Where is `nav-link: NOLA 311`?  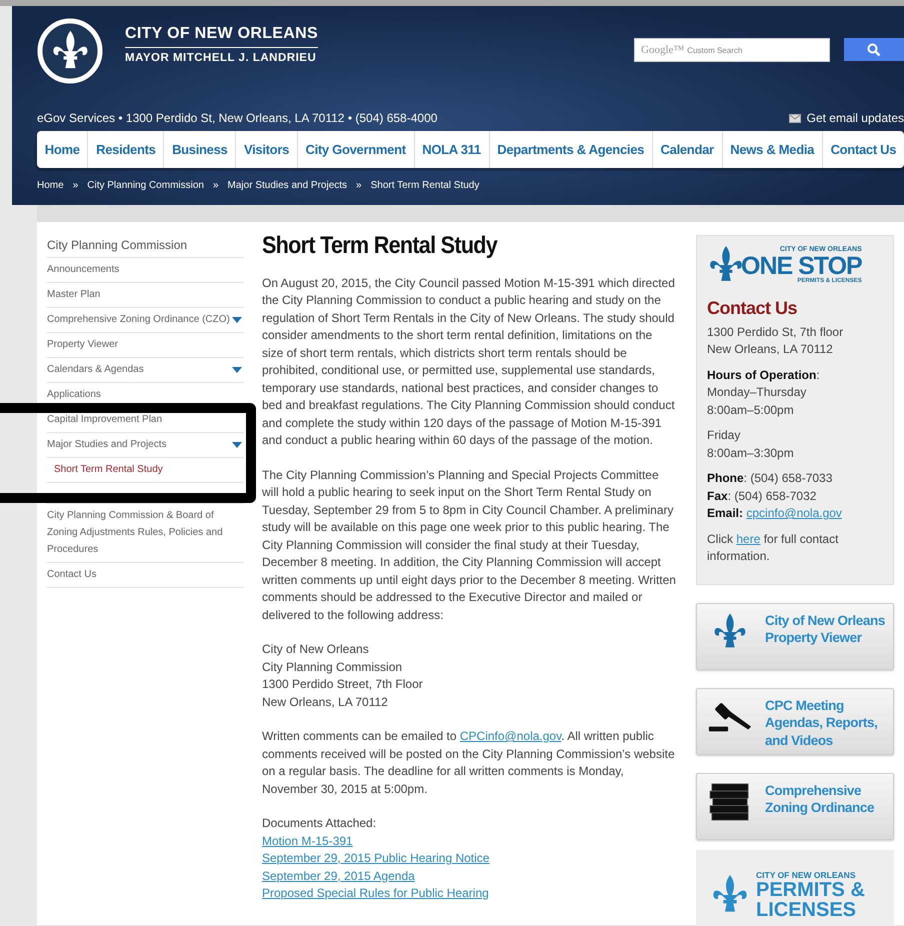
nav-link: NOLA 311 is located at coordinates (452, 149).